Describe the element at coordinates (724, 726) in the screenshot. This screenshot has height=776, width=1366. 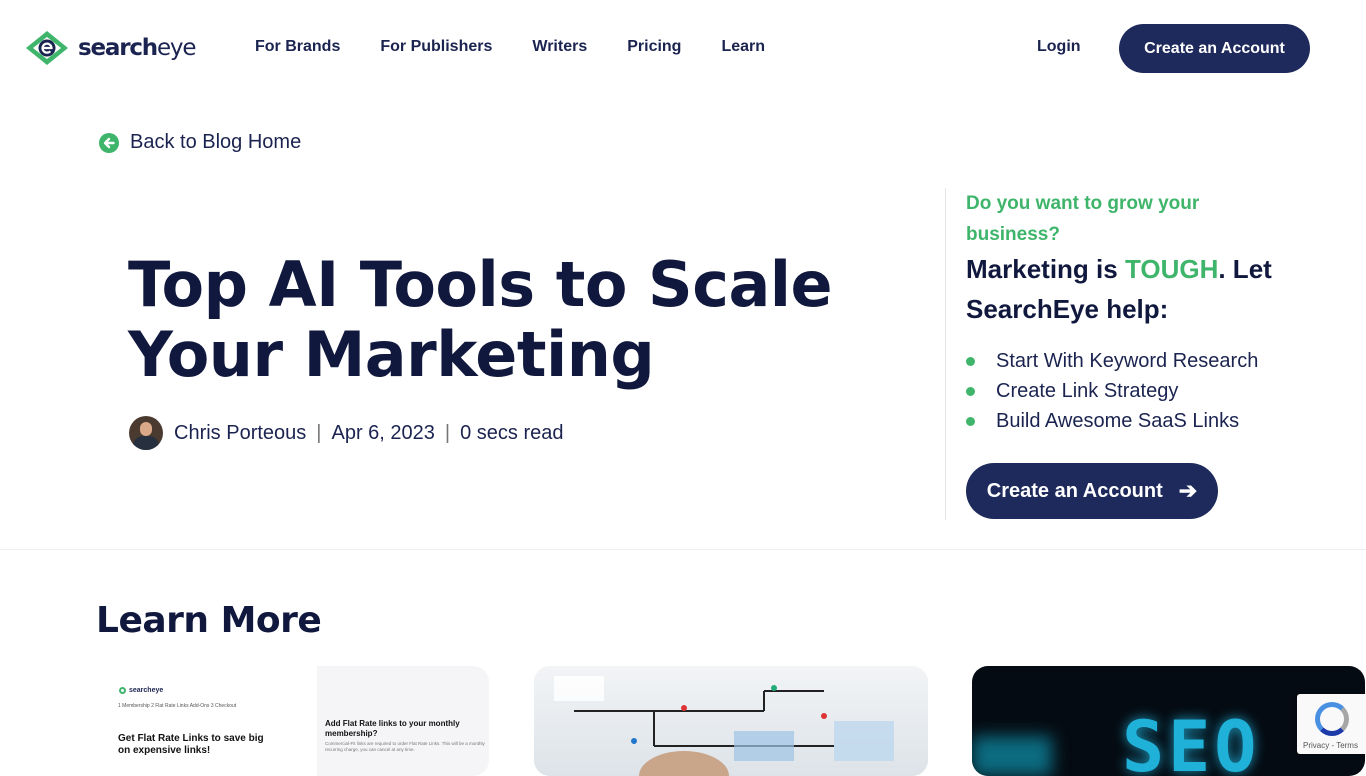
I see `strategy-board-image` at that location.